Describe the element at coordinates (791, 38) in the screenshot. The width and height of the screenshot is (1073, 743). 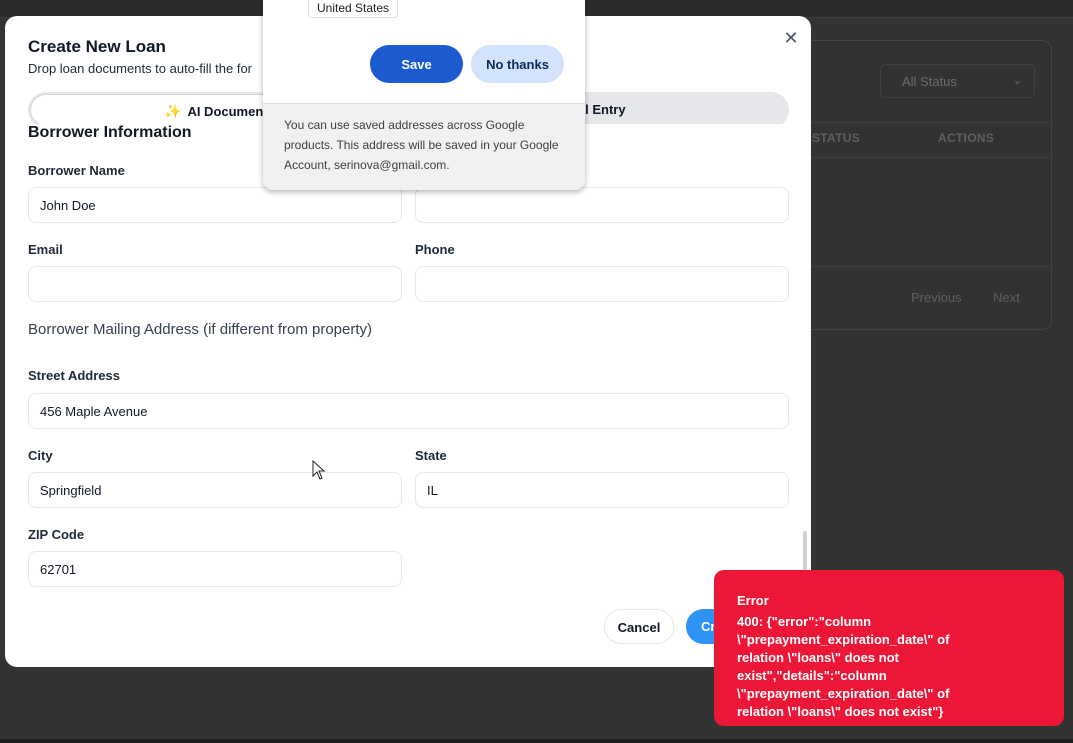
I see `close-icon: ✕` at that location.